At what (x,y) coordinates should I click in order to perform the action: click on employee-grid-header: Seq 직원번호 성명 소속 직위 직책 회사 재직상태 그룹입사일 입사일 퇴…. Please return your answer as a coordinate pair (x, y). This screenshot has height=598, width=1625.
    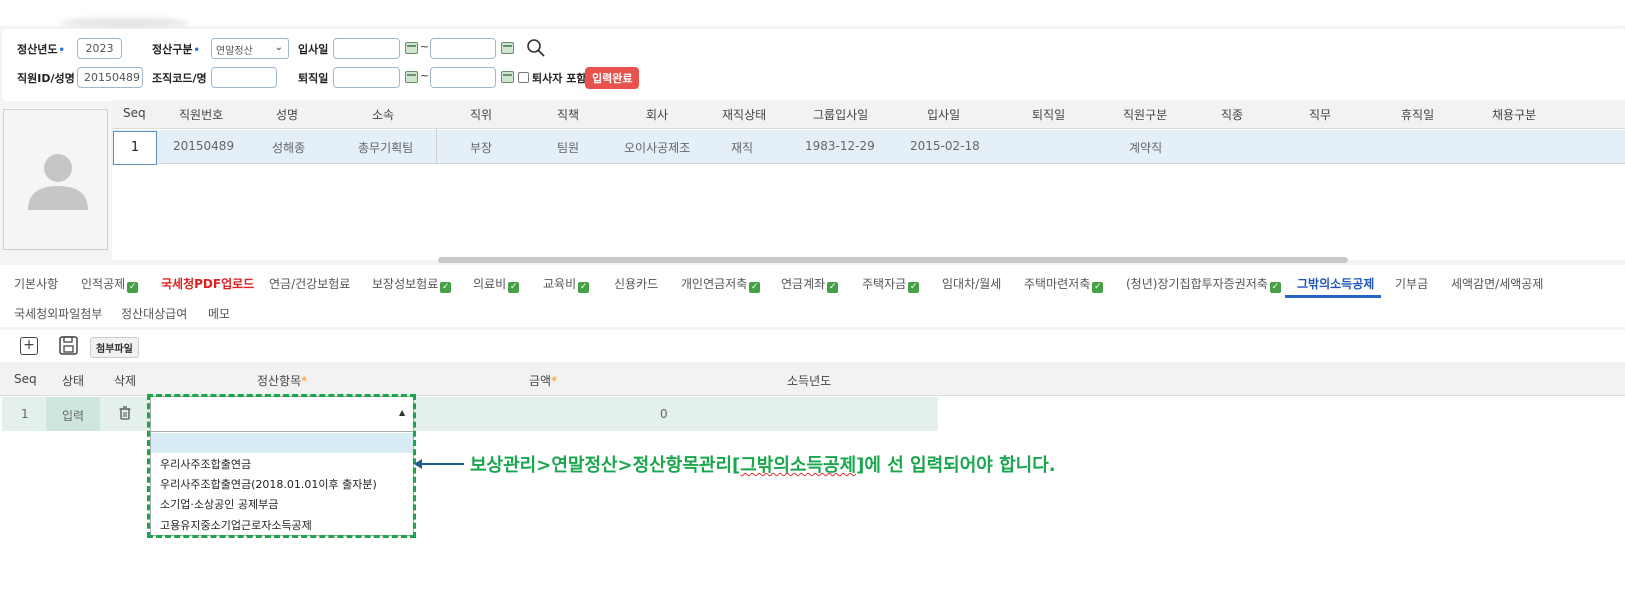
    Looking at the image, I should click on (868, 114).